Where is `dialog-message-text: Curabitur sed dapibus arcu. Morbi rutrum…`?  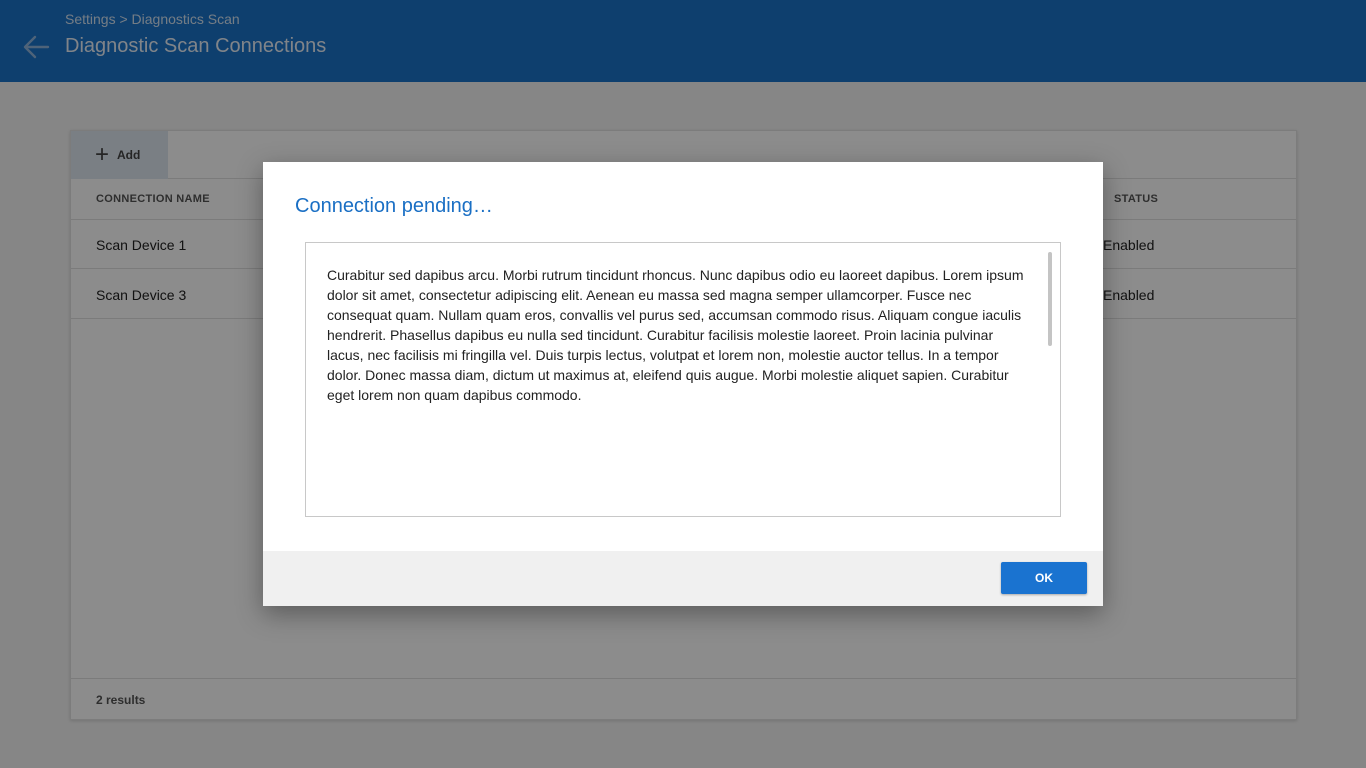 dialog-message-text: Curabitur sed dapibus arcu. Morbi rutrum… is located at coordinates (675, 335).